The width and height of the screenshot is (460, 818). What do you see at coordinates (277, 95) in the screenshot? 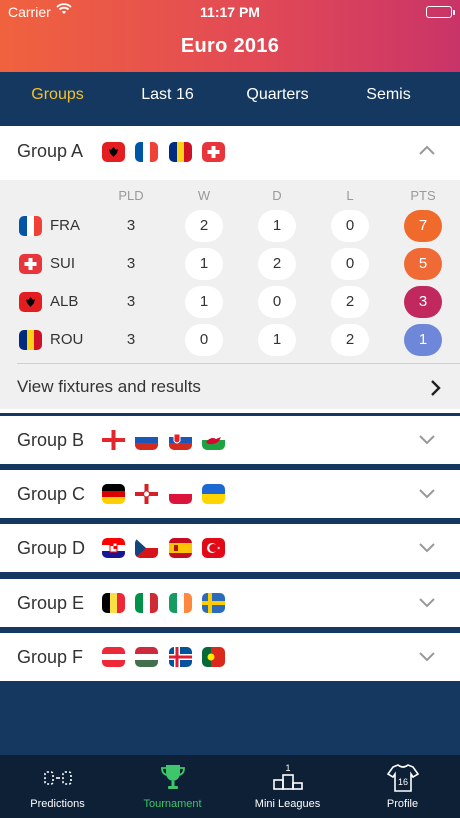
I see `tab-quarters: Quarters` at bounding box center [277, 95].